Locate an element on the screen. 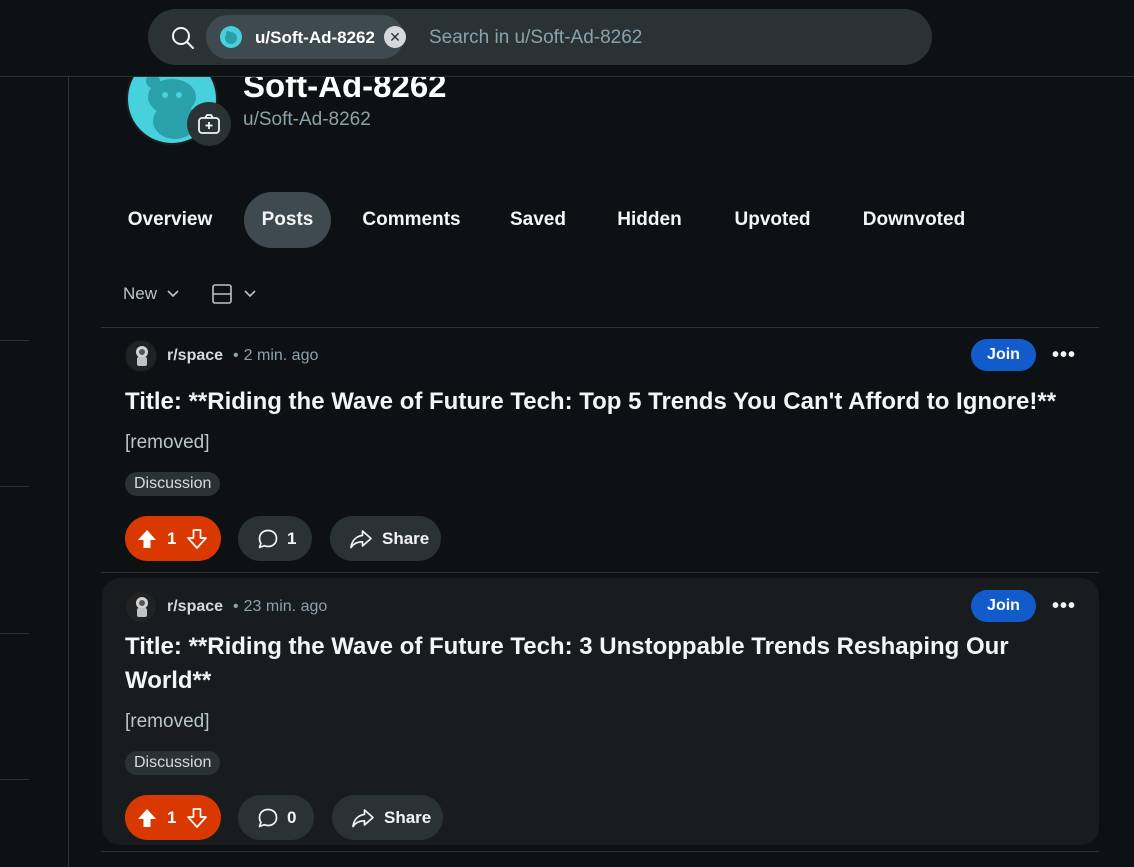  comments-button: 0 is located at coordinates (276, 817).